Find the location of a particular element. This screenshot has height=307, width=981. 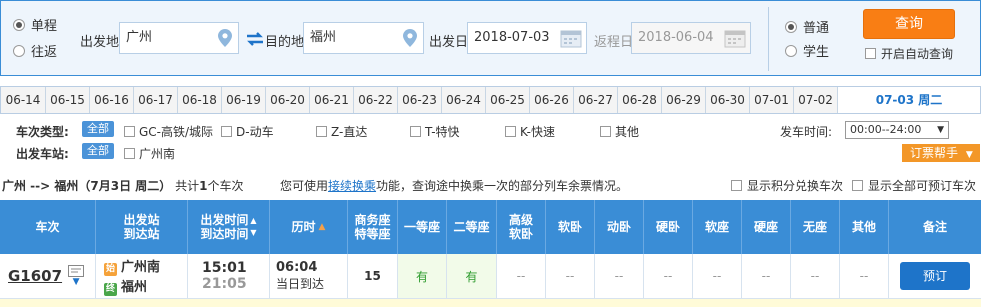

return-date-label: 返程日 is located at coordinates (614, 42).